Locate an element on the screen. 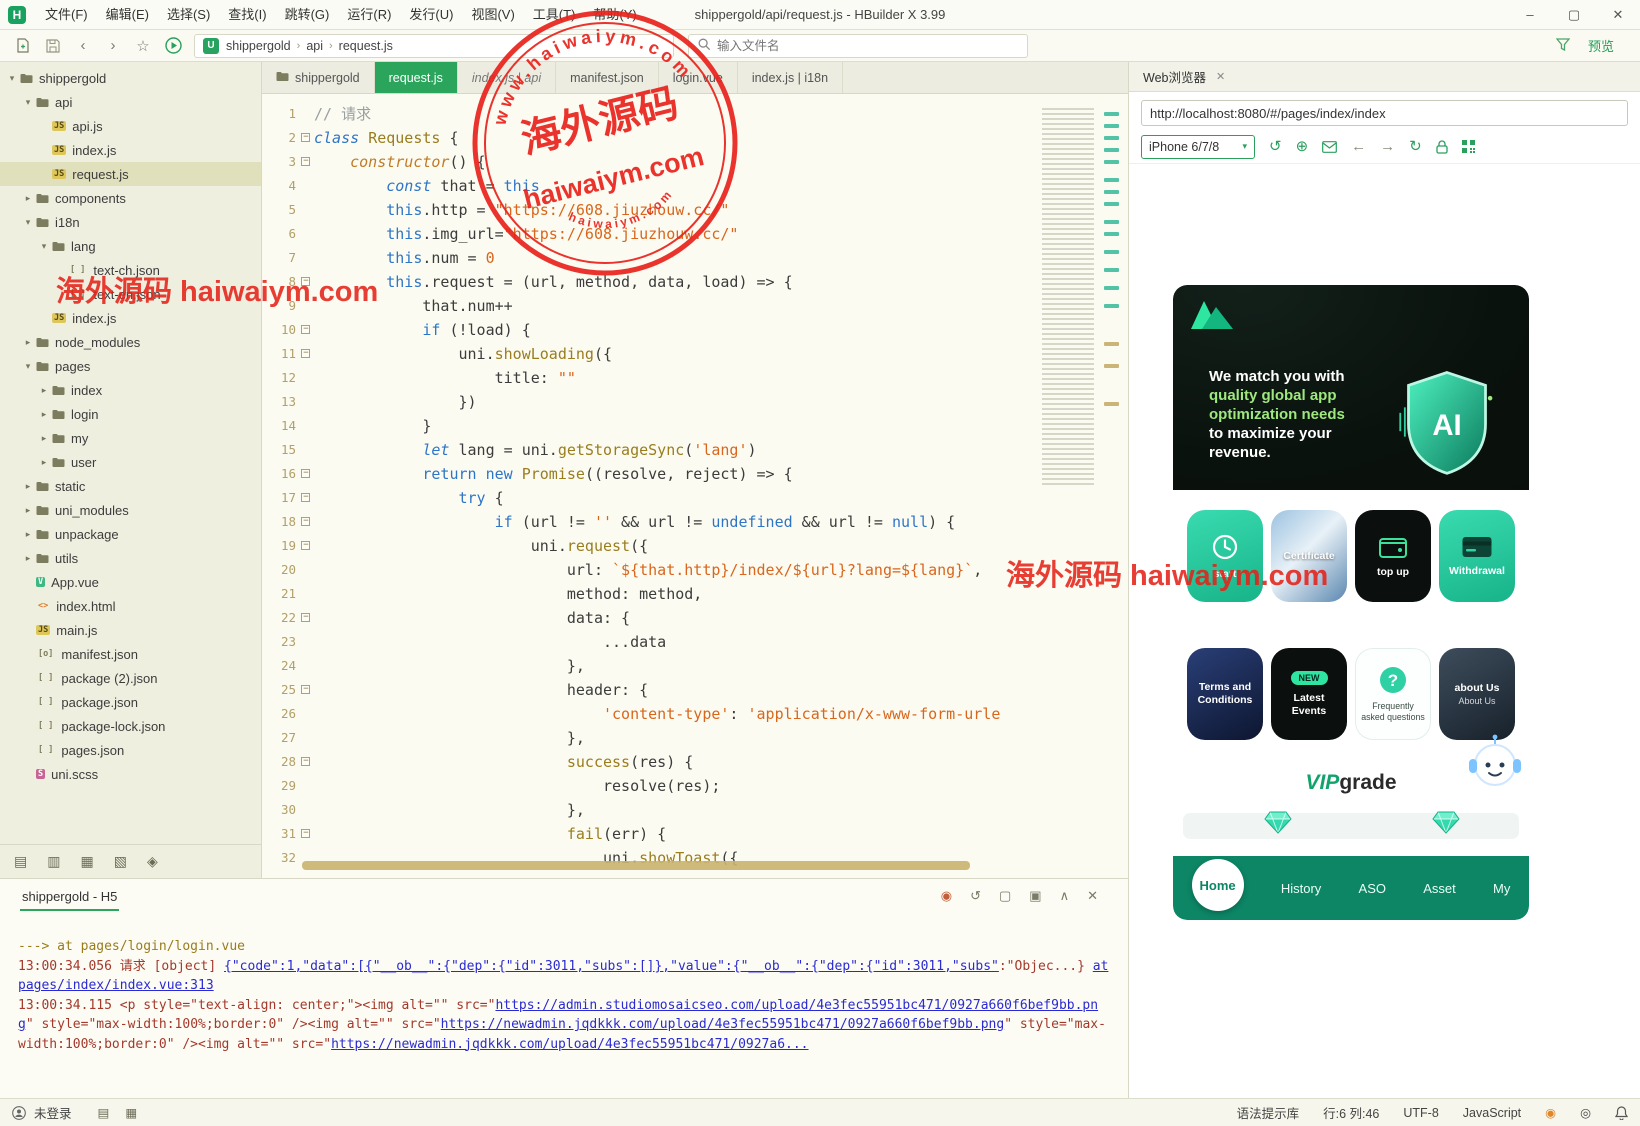 The height and width of the screenshot is (1126, 1640). stop-icon: ▢ is located at coordinates (1005, 896).